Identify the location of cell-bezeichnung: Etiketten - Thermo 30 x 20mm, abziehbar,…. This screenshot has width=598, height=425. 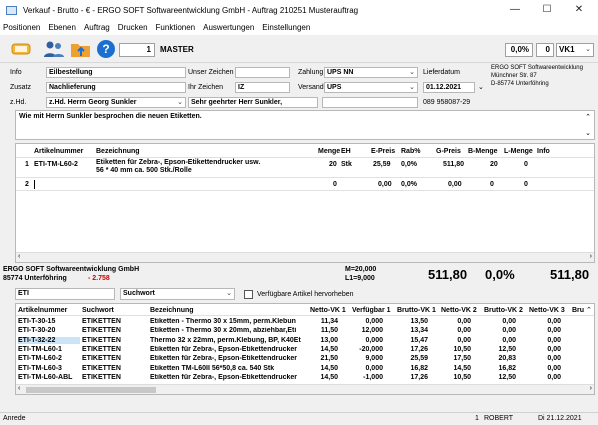
(229, 330).